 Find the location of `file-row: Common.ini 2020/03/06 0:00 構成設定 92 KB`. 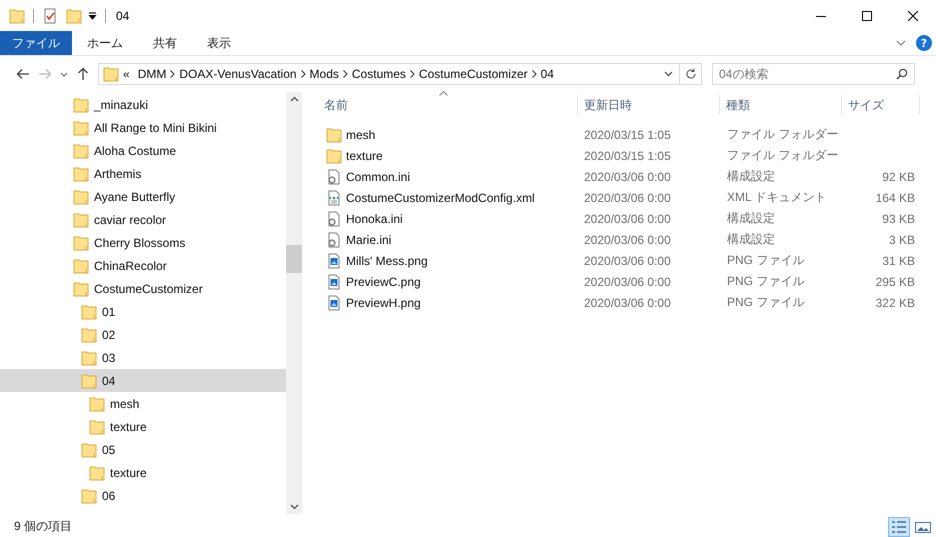

file-row: Common.ini 2020/03/06 0:00 構成設定 92 KB is located at coordinates (627, 176).